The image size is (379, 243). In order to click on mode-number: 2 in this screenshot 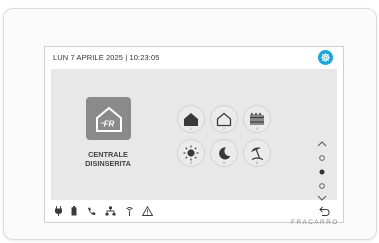, I will do `click(224, 129)`.